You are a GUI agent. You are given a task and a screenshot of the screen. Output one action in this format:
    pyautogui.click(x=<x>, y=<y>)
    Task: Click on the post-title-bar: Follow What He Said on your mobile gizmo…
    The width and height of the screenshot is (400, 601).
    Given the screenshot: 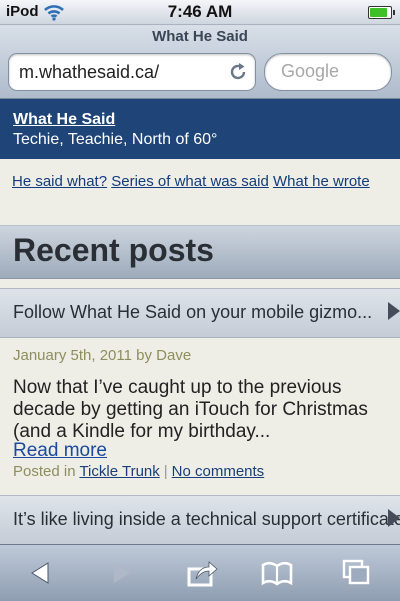 What is the action you would take?
    pyautogui.click(x=200, y=313)
    